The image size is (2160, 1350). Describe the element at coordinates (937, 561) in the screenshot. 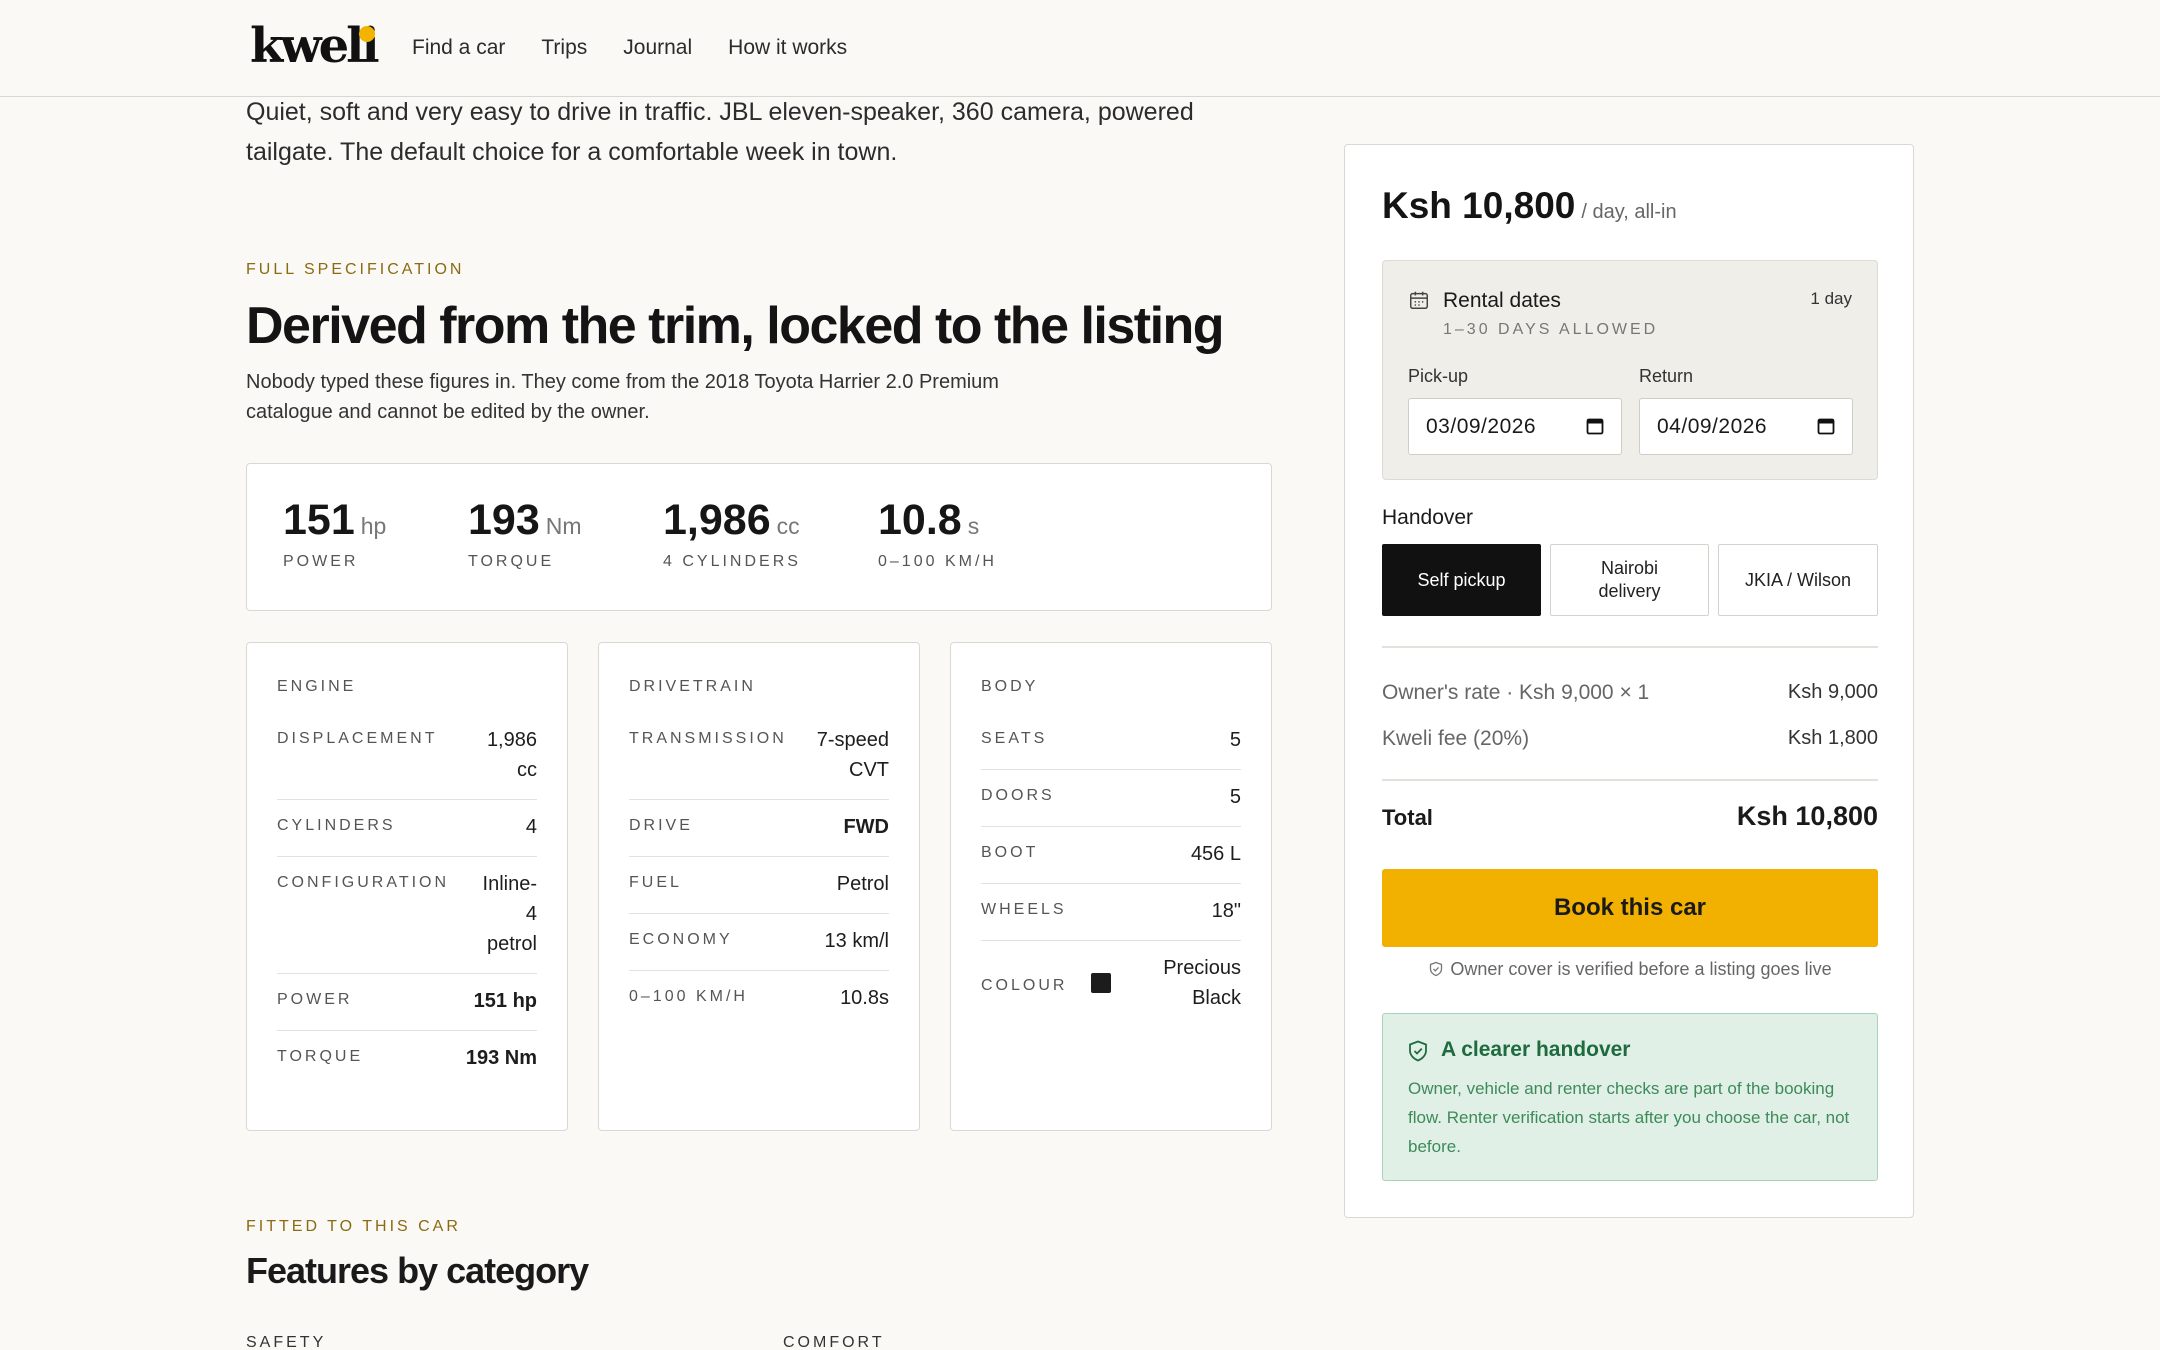

I see `stat-label: 0–100 KM/H` at that location.